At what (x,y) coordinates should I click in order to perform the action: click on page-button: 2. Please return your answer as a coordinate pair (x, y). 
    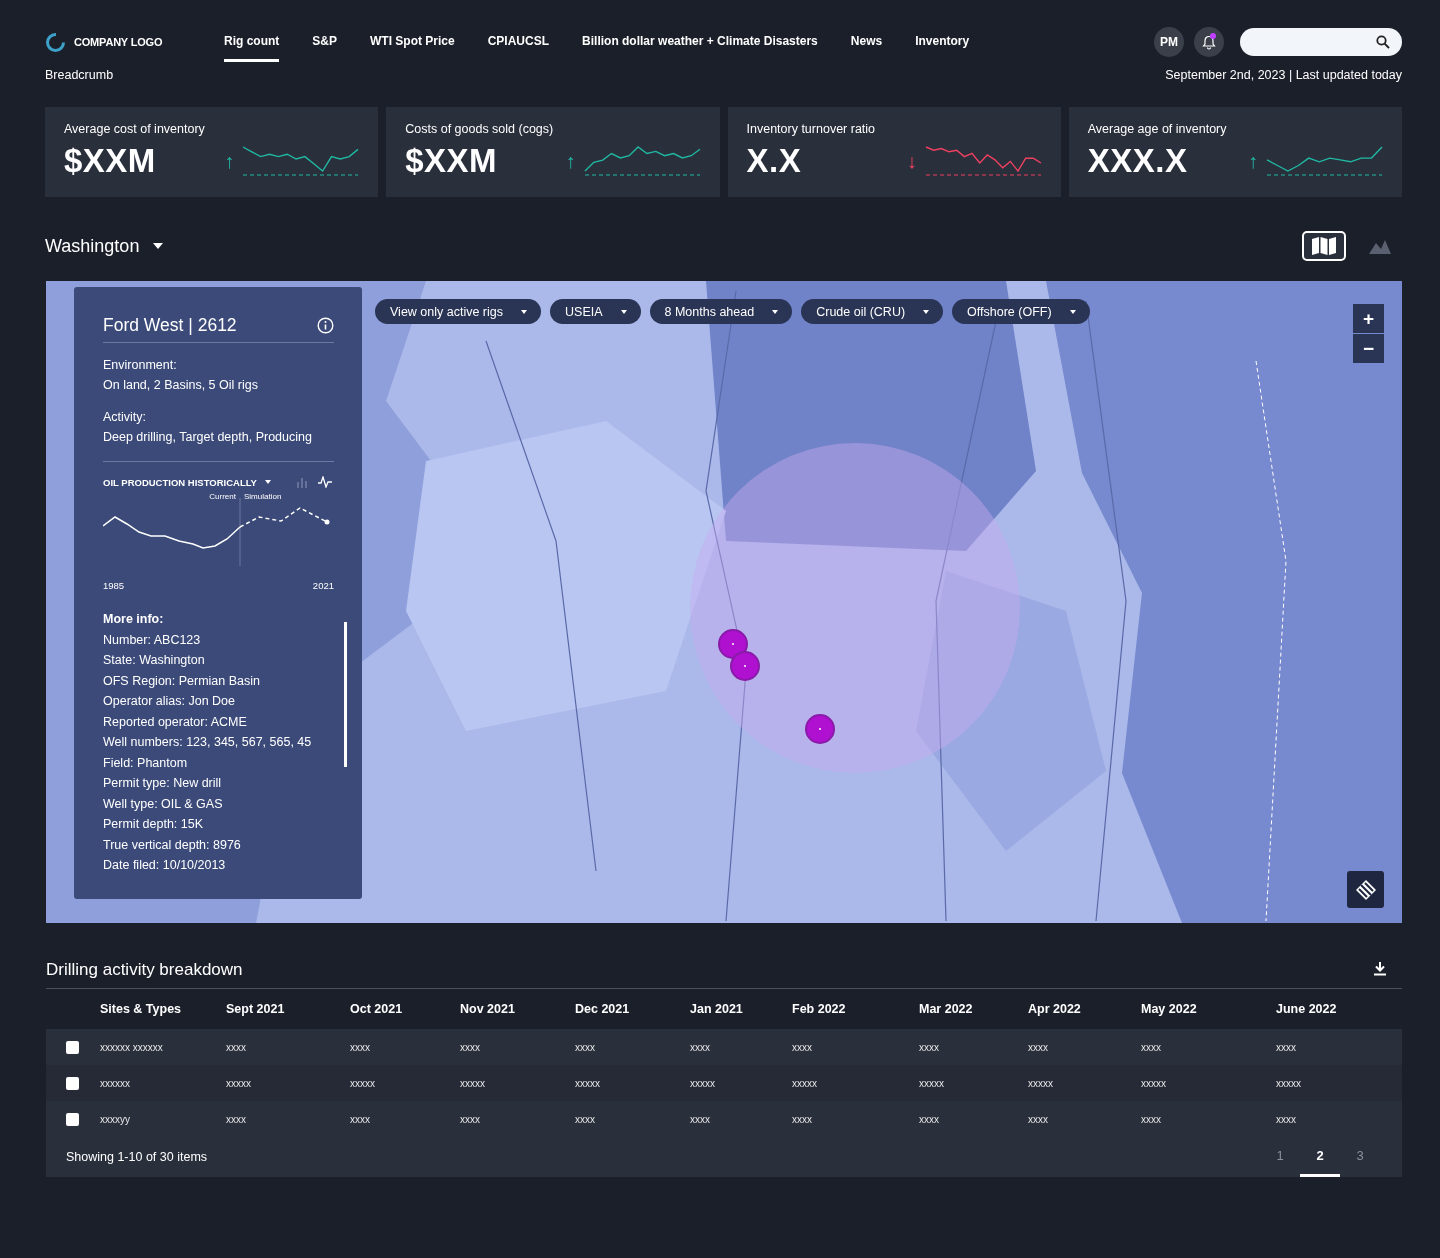
    Looking at the image, I should click on (1320, 1157).